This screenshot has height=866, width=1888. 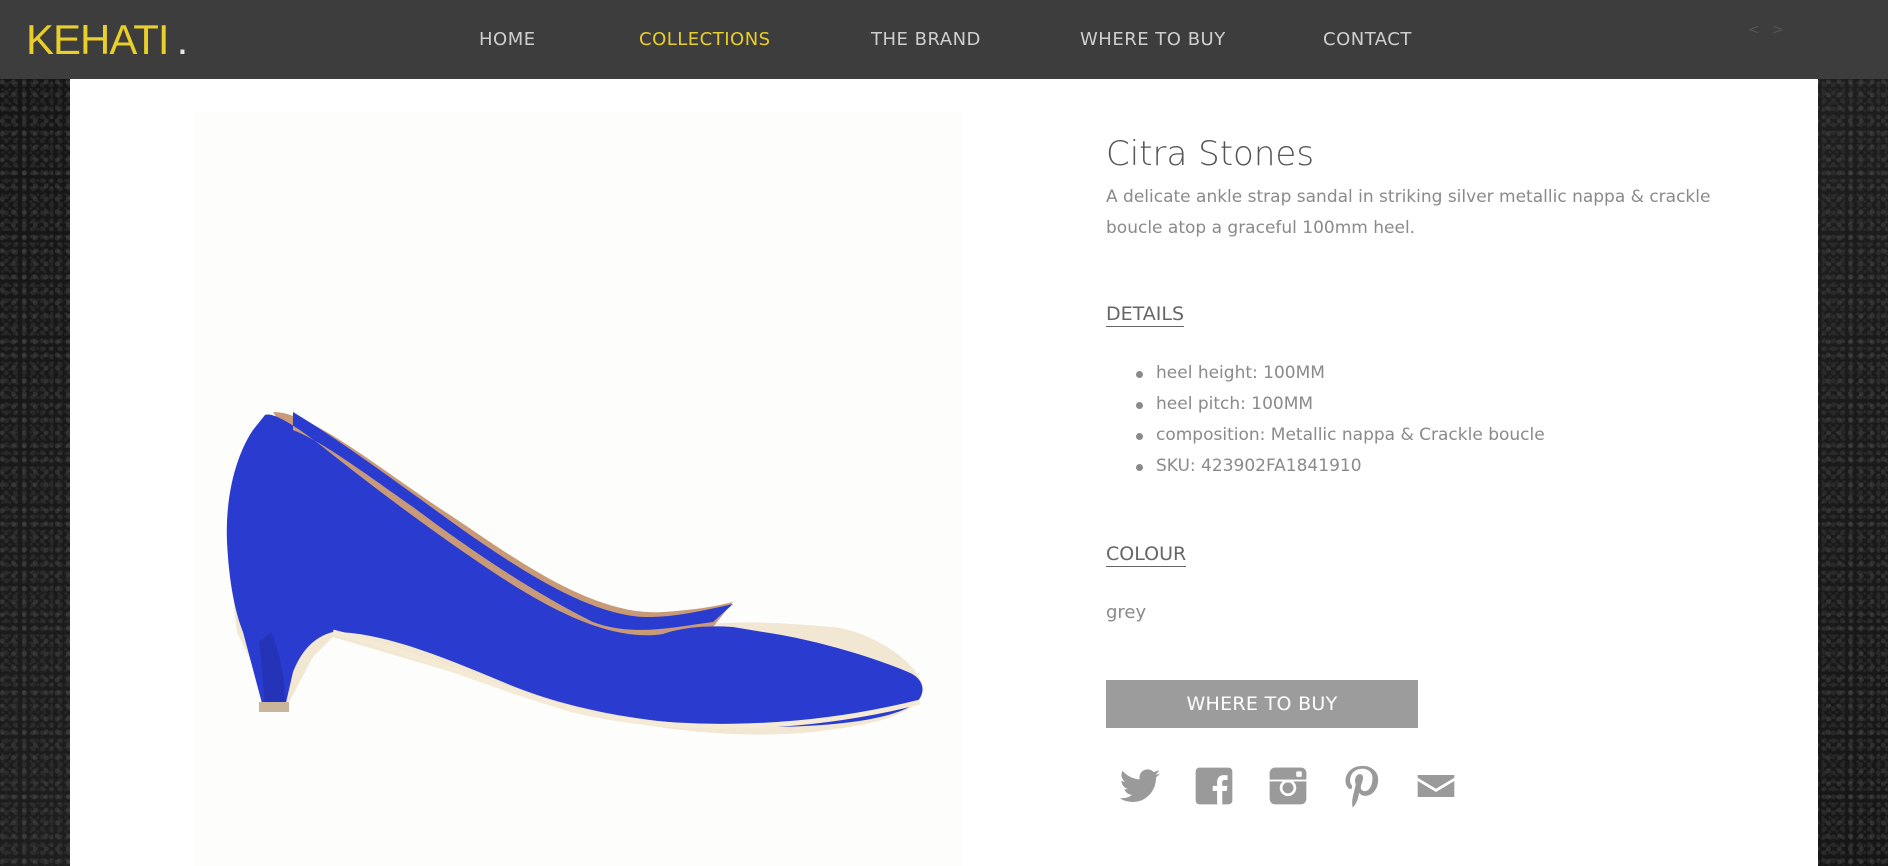 What do you see at coordinates (1325, 373) in the screenshot?
I see `detail-heel-height: heel height: 100MM` at bounding box center [1325, 373].